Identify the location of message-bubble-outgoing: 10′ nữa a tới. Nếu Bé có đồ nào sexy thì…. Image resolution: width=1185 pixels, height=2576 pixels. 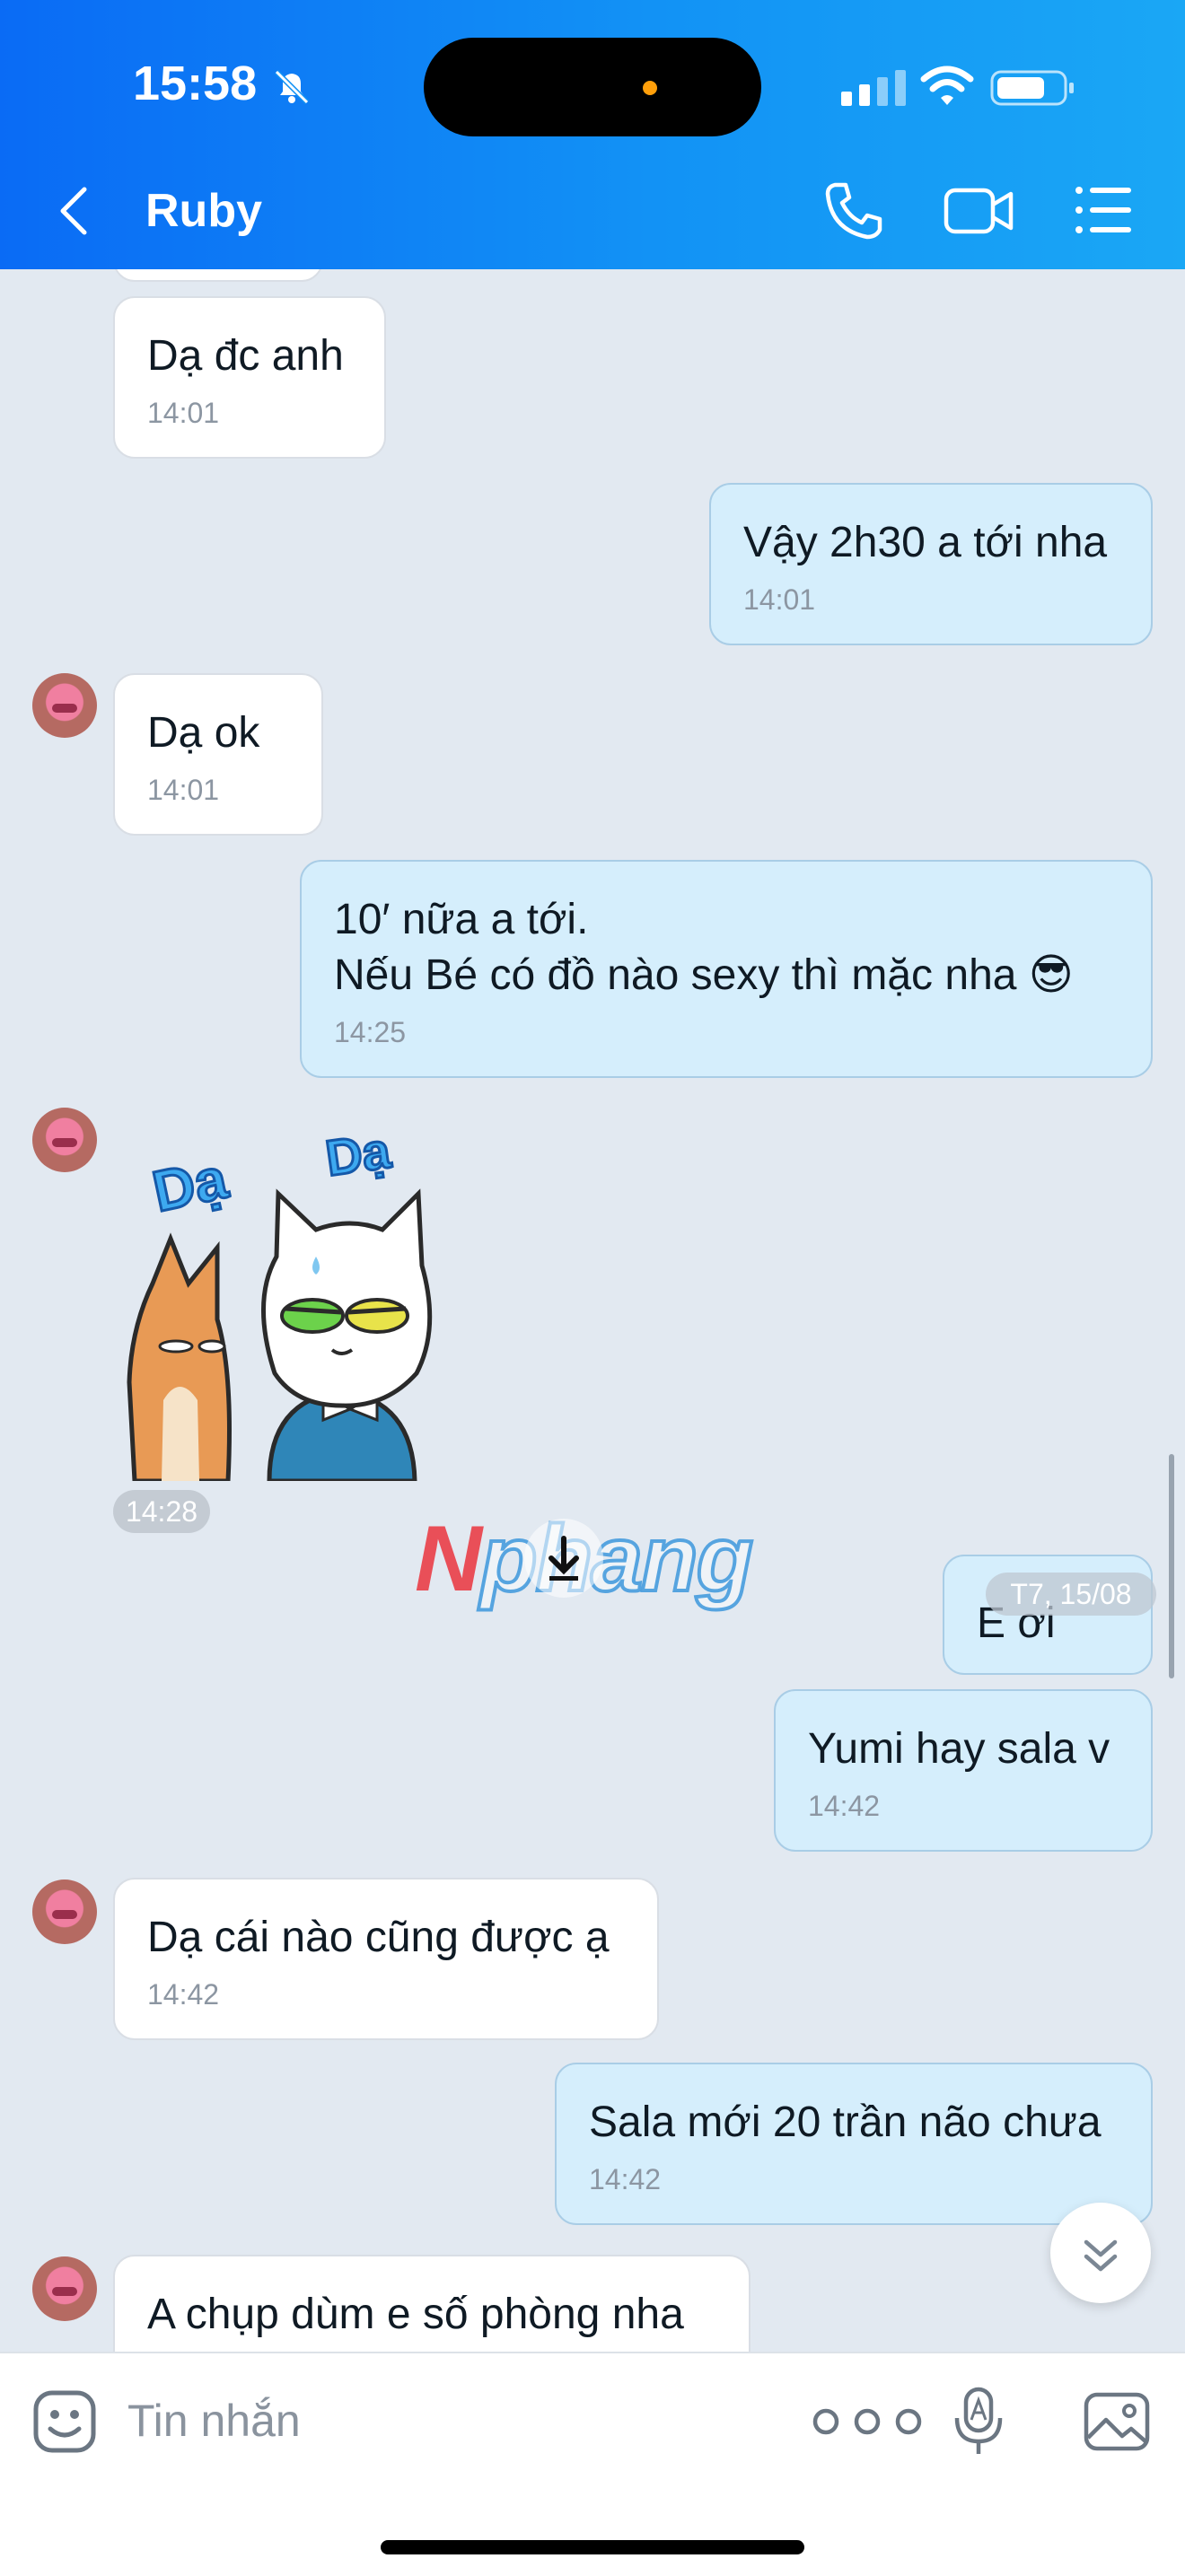
(726, 969).